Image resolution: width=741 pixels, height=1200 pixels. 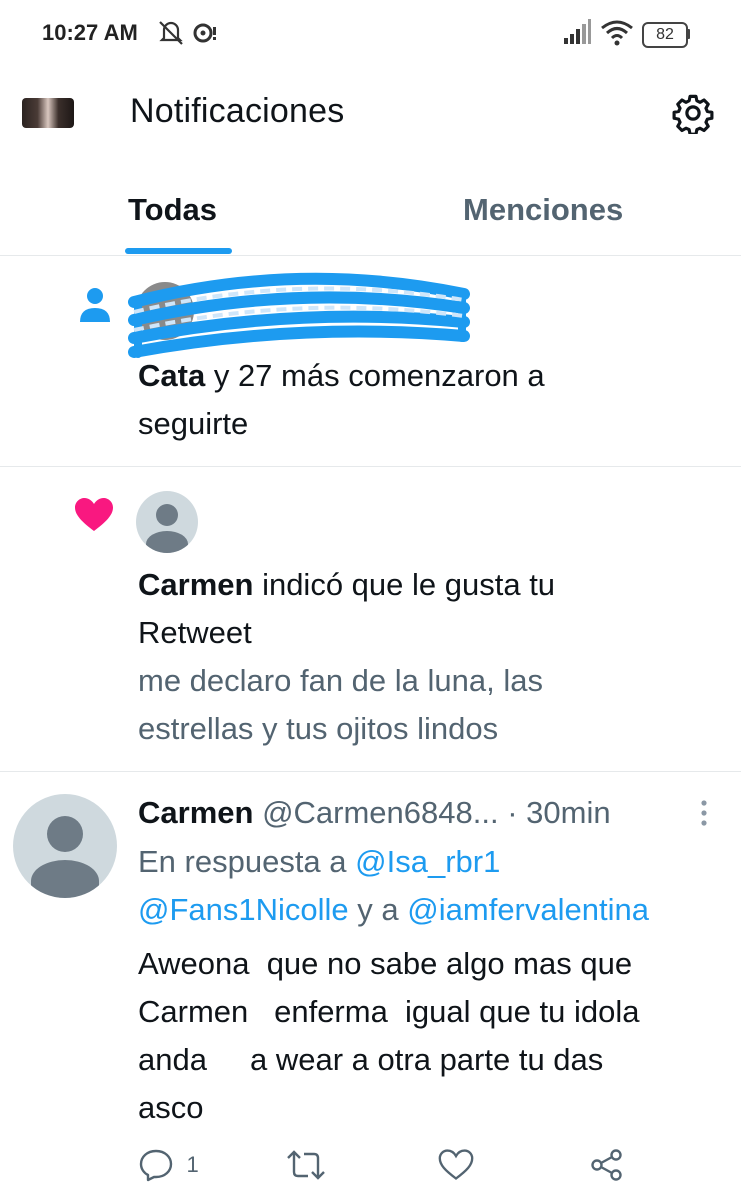 What do you see at coordinates (385, 963) in the screenshot?
I see `tweet-body-line: Aweona que no sabe algo mas que` at bounding box center [385, 963].